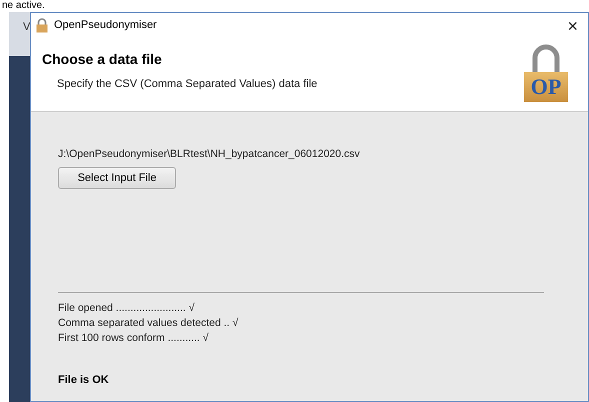  I want to click on check-result: First 100 rows conform ........... √, so click(134, 337).